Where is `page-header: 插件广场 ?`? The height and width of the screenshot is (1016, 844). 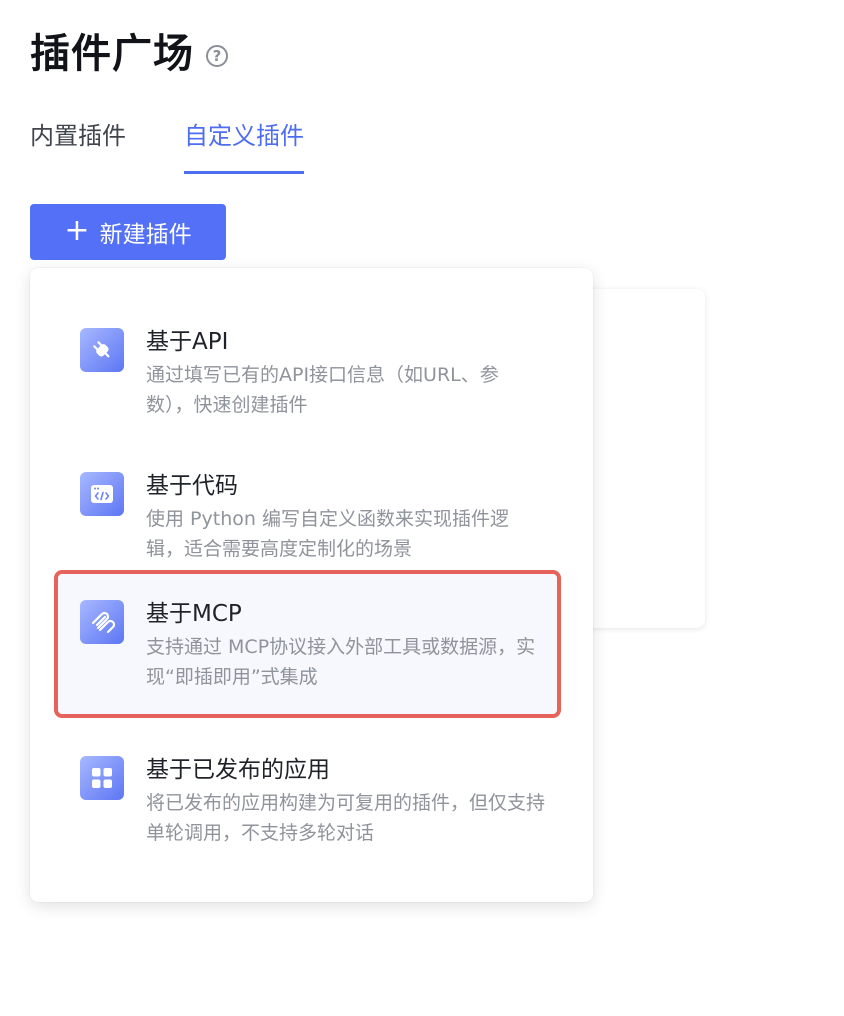 page-header: 插件广场 ? is located at coordinates (129, 54).